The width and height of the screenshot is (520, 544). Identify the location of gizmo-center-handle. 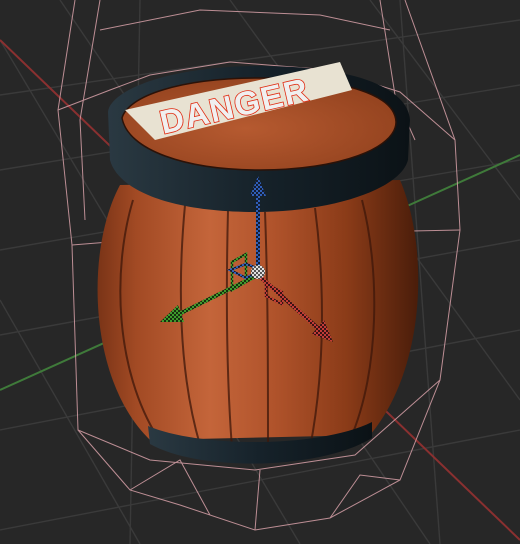
(258, 272).